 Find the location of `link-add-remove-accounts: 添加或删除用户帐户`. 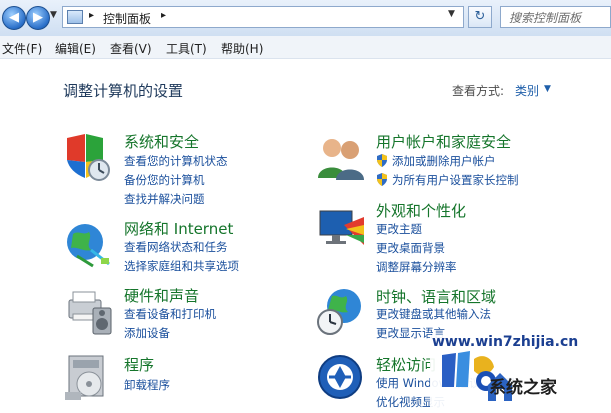

link-add-remove-accounts: 添加或删除用户帐户 is located at coordinates (444, 161).